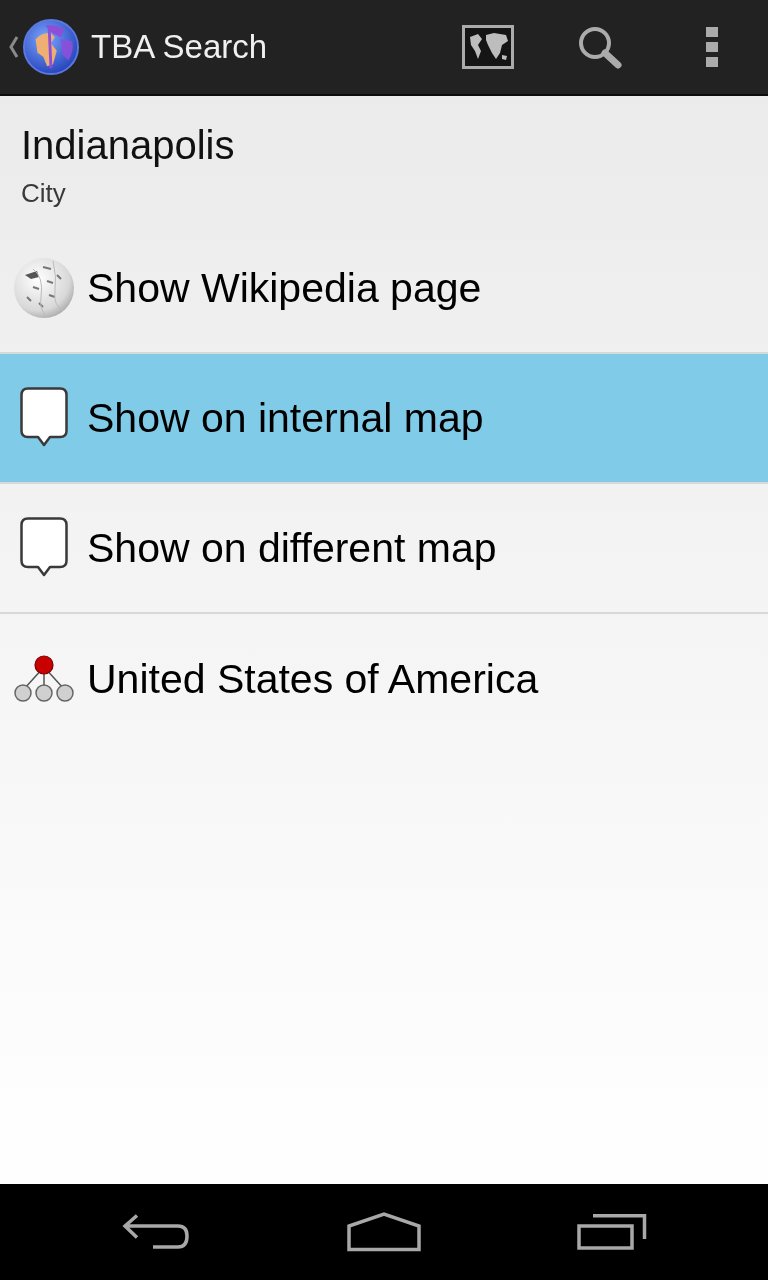  Describe the element at coordinates (51, 47) in the screenshot. I see `globe-logo-icon` at that location.